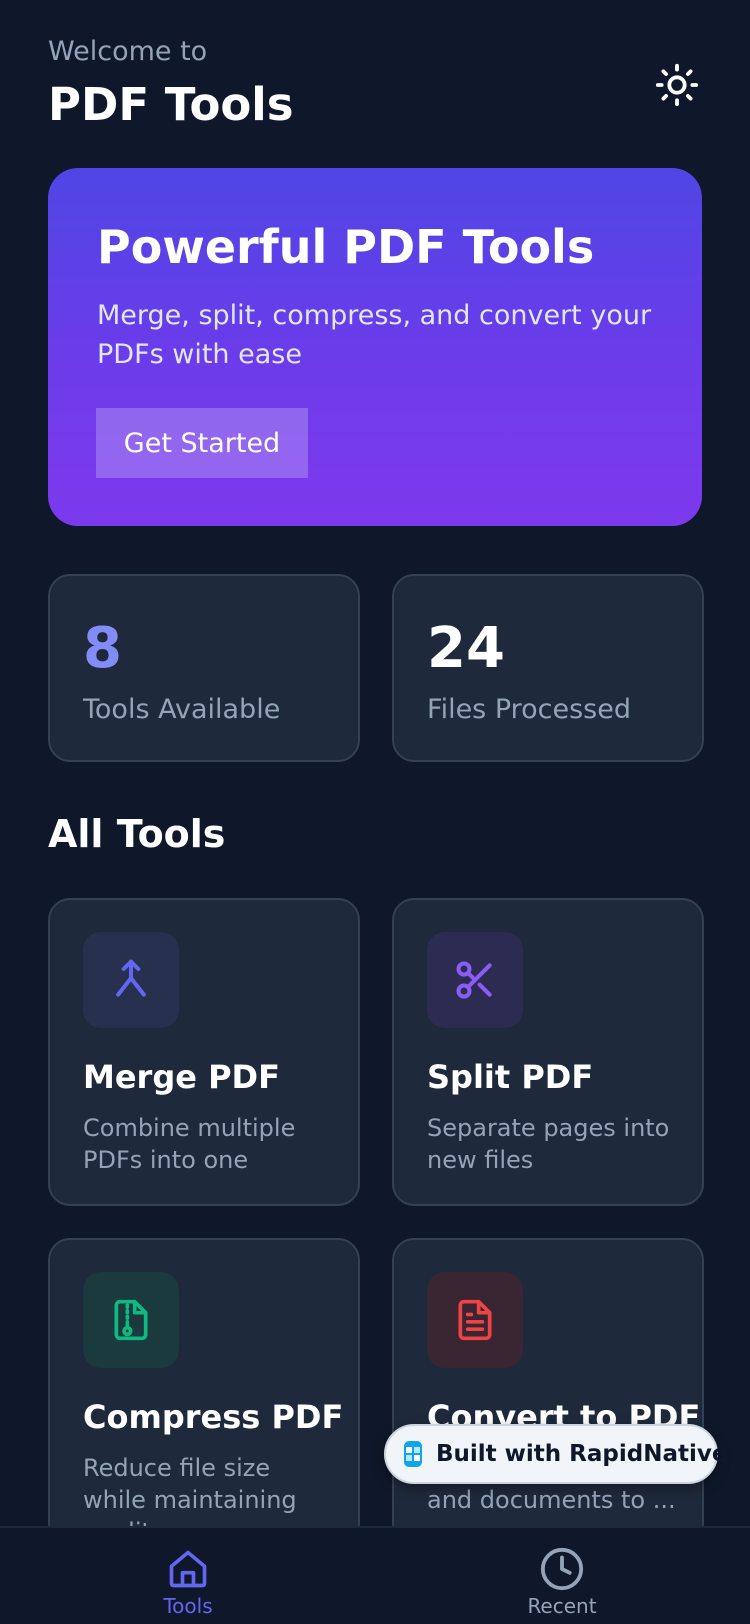  What do you see at coordinates (171, 104) in the screenshot?
I see `page-title: PDF Tools` at bounding box center [171, 104].